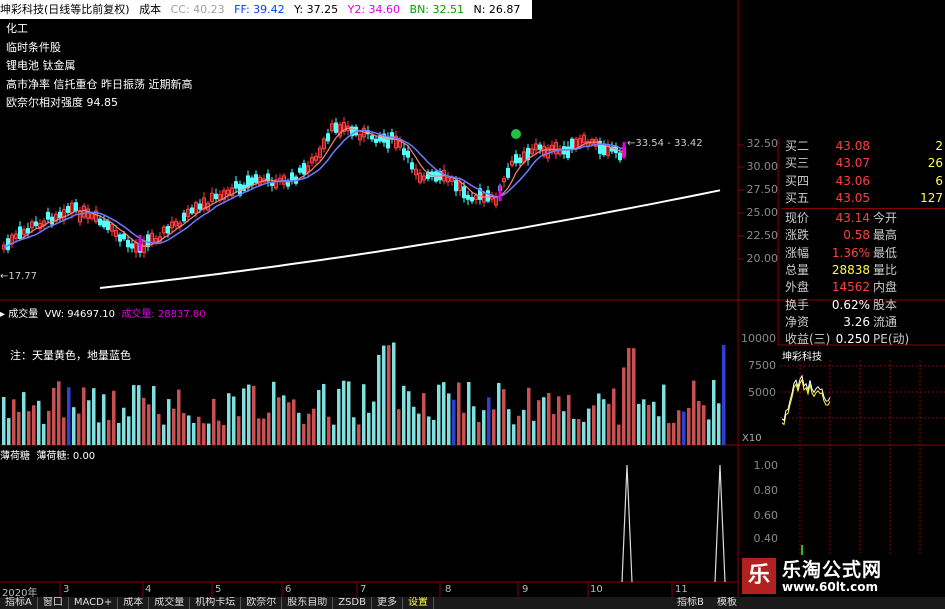 The width and height of the screenshot is (945, 609). What do you see at coordinates (681, 589) in the screenshot?
I see `date-label: 11` at bounding box center [681, 589].